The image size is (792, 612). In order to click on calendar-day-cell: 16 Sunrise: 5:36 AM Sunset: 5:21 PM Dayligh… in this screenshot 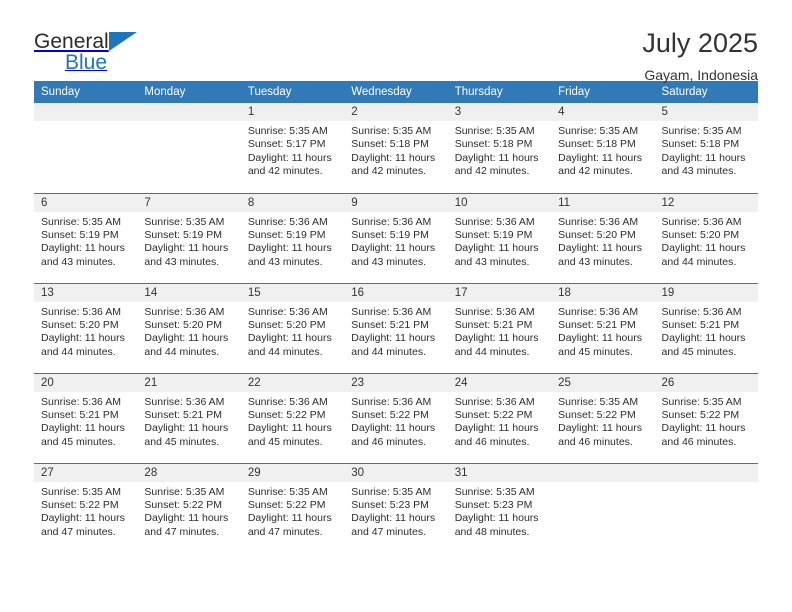, I will do `click(396, 327)`.